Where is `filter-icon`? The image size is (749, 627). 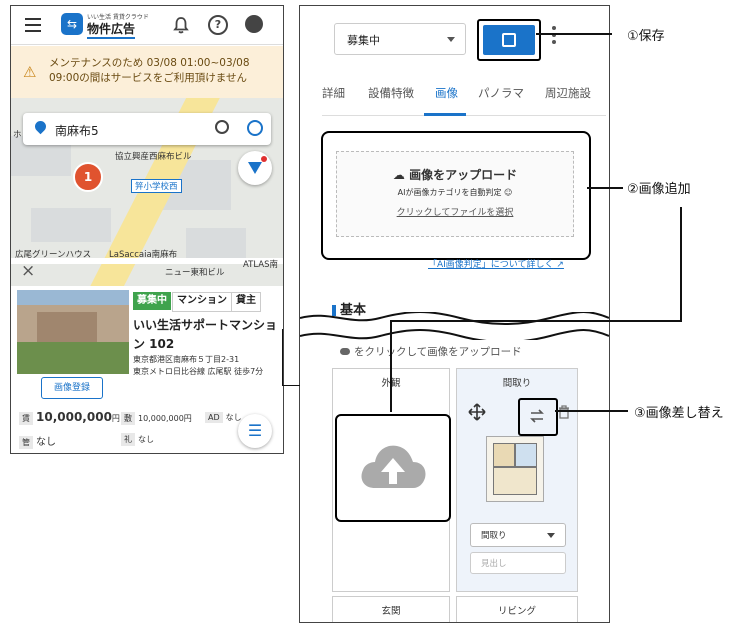 filter-icon is located at coordinates (255, 168).